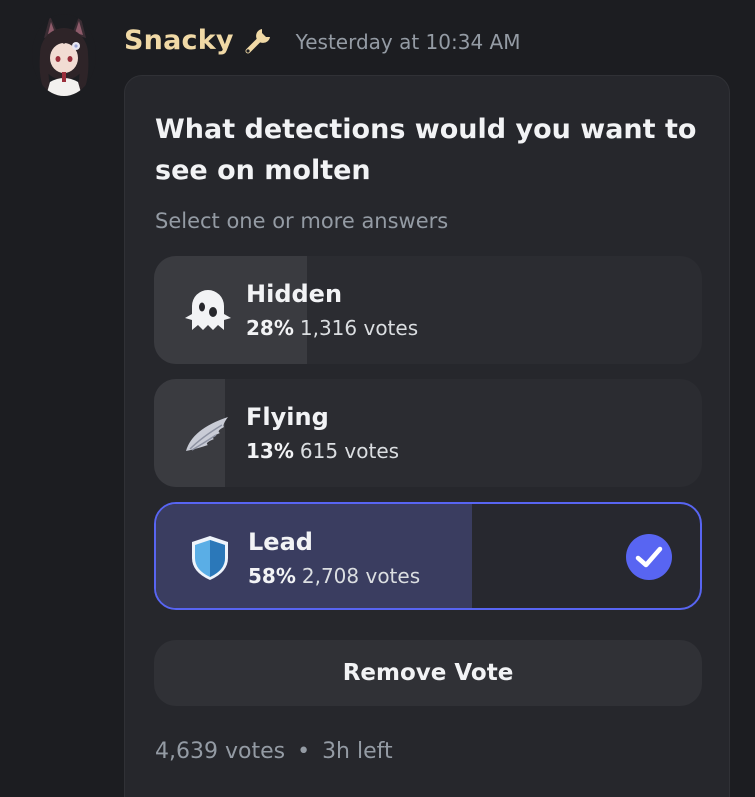 The height and width of the screenshot is (797, 755). I want to click on answer-votes: 615 votes, so click(349, 451).